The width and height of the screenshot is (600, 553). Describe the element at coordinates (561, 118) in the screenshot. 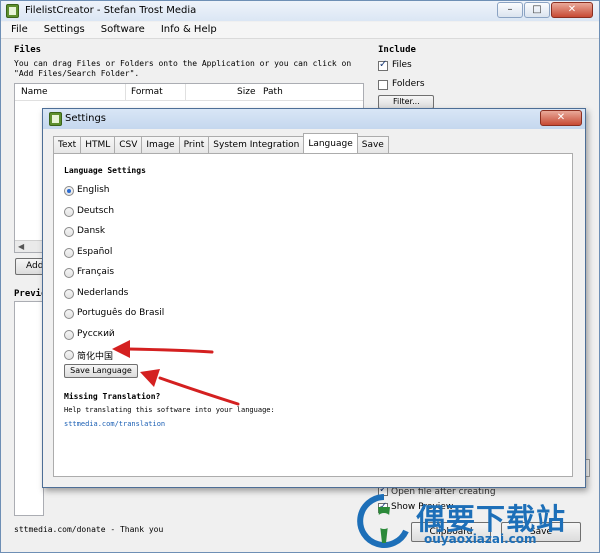

I see `settings-close-button: ✕` at that location.